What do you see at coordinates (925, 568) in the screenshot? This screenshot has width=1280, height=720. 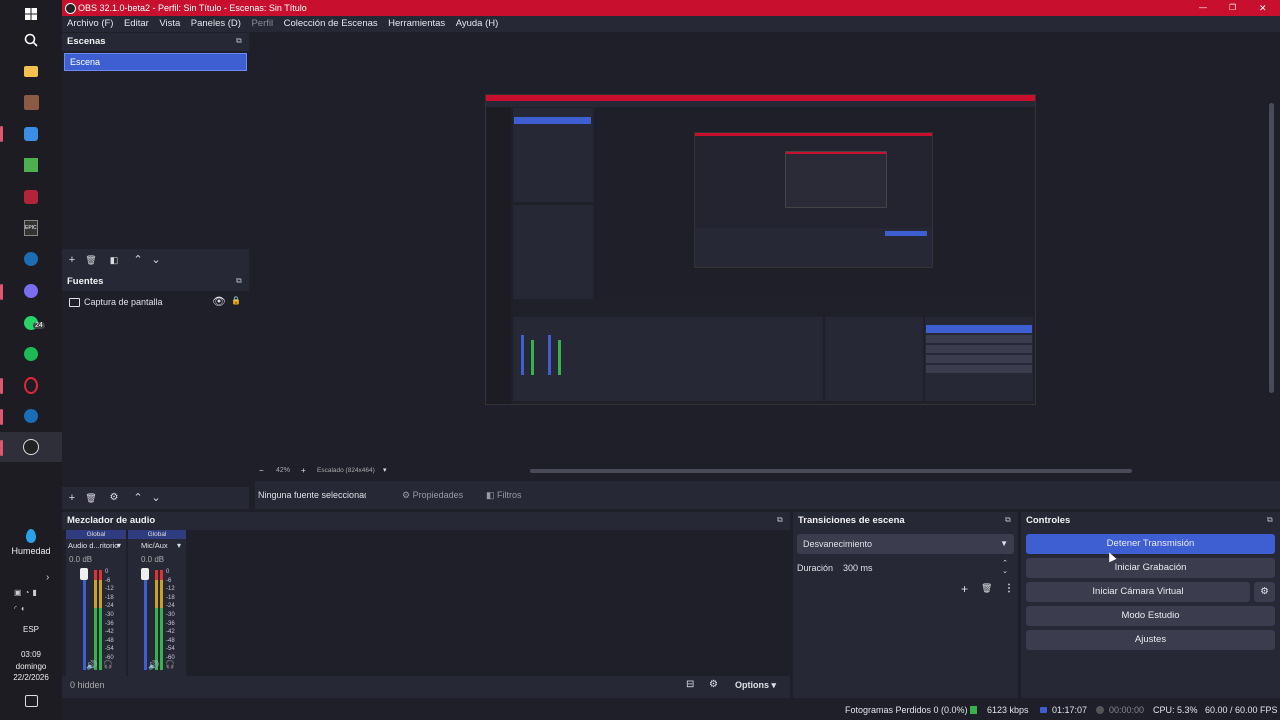 I see `duration-spinbox: 300 ms ⌃ ⌄` at bounding box center [925, 568].